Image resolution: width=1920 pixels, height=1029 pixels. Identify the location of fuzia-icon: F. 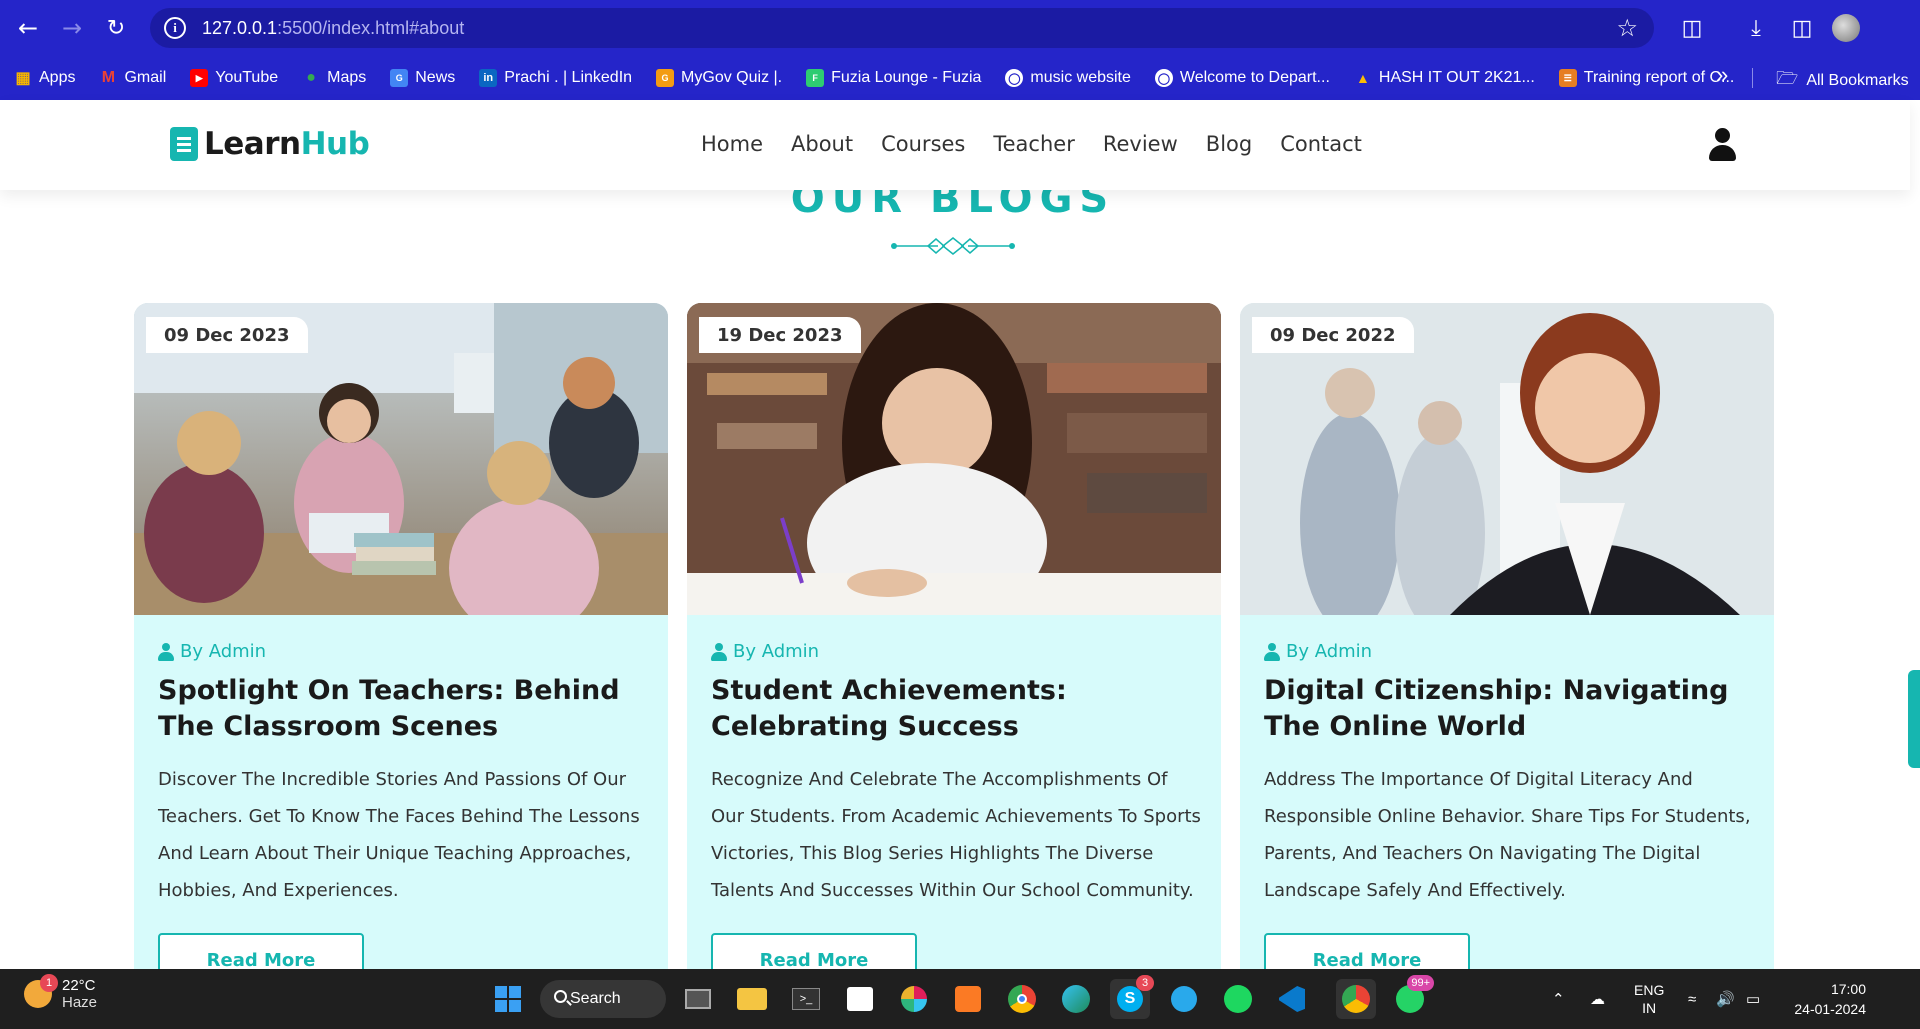
(815, 78).